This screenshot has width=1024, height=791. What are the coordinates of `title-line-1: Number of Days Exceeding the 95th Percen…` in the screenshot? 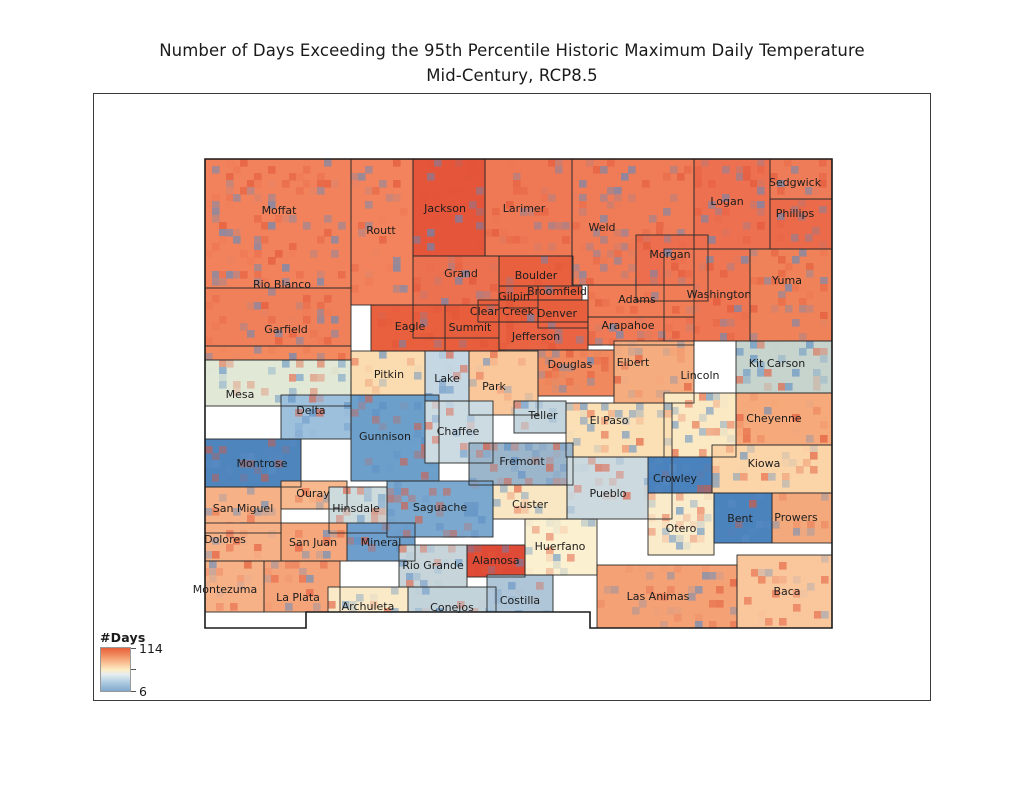 It's located at (512, 50).